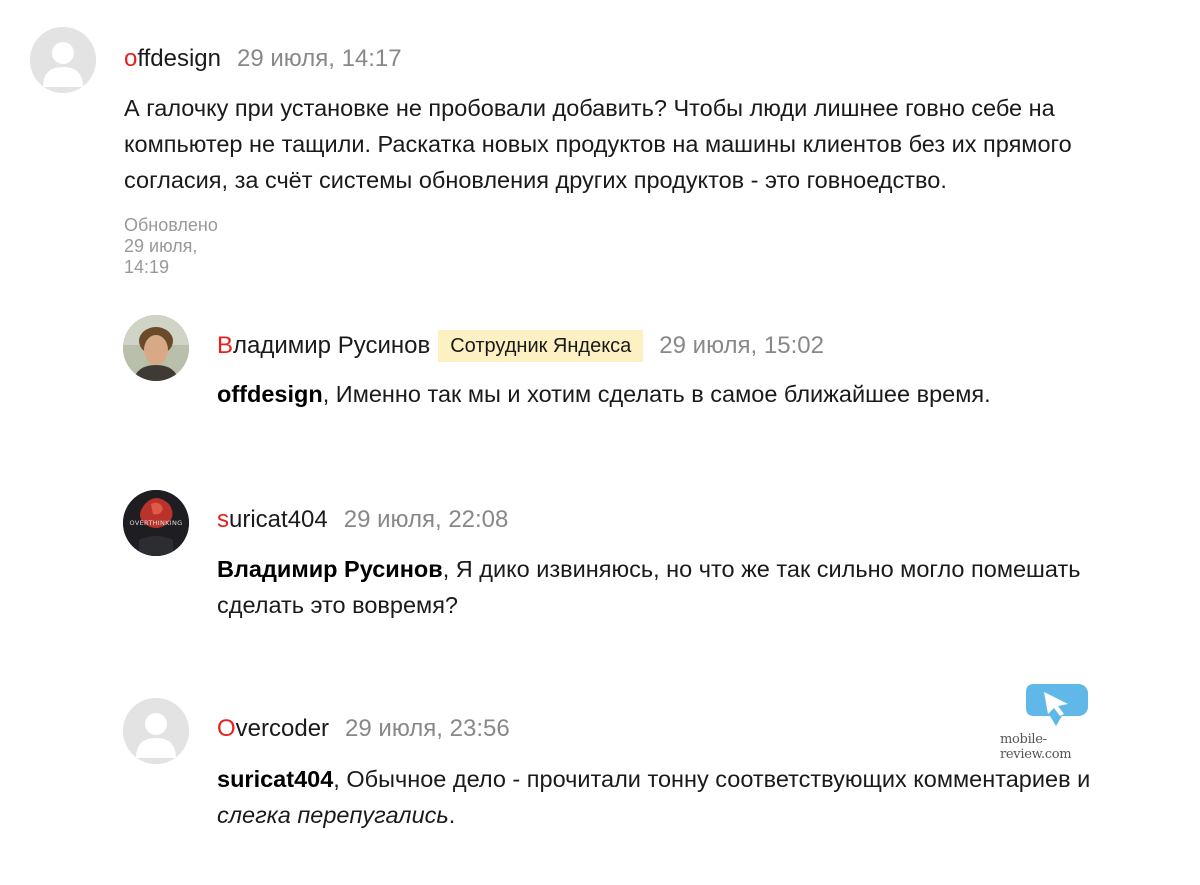  I want to click on reply-mention: offdesign, so click(270, 394).